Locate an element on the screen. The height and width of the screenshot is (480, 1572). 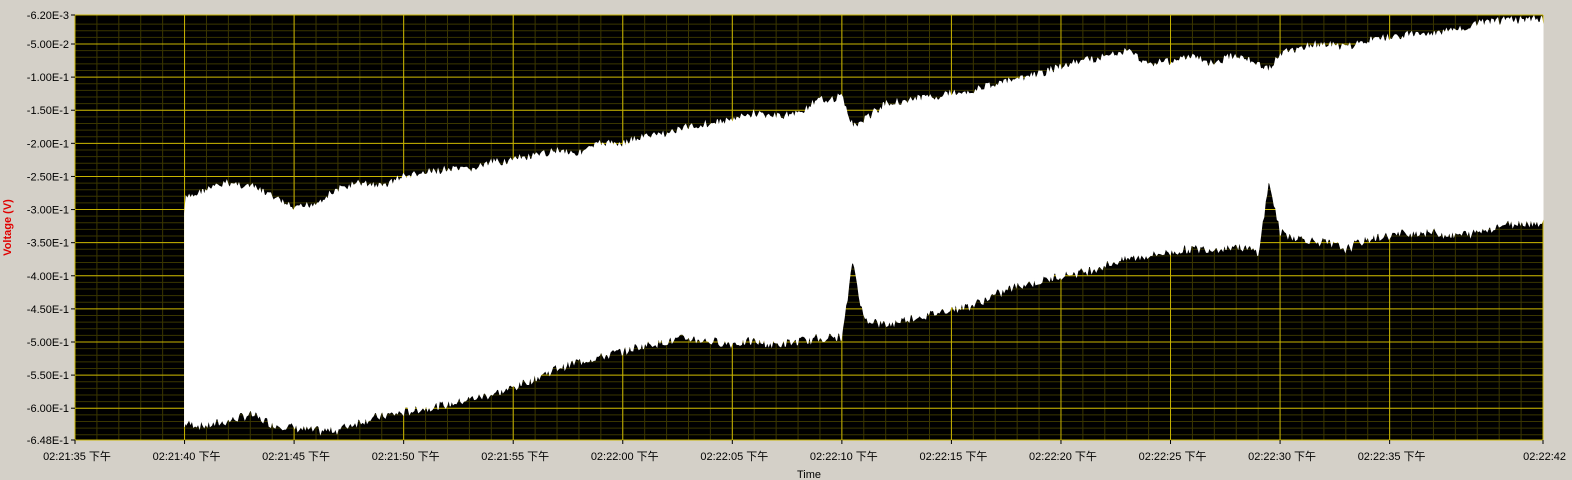
y-tick-label: -5.00E-1 is located at coordinates (48, 343).